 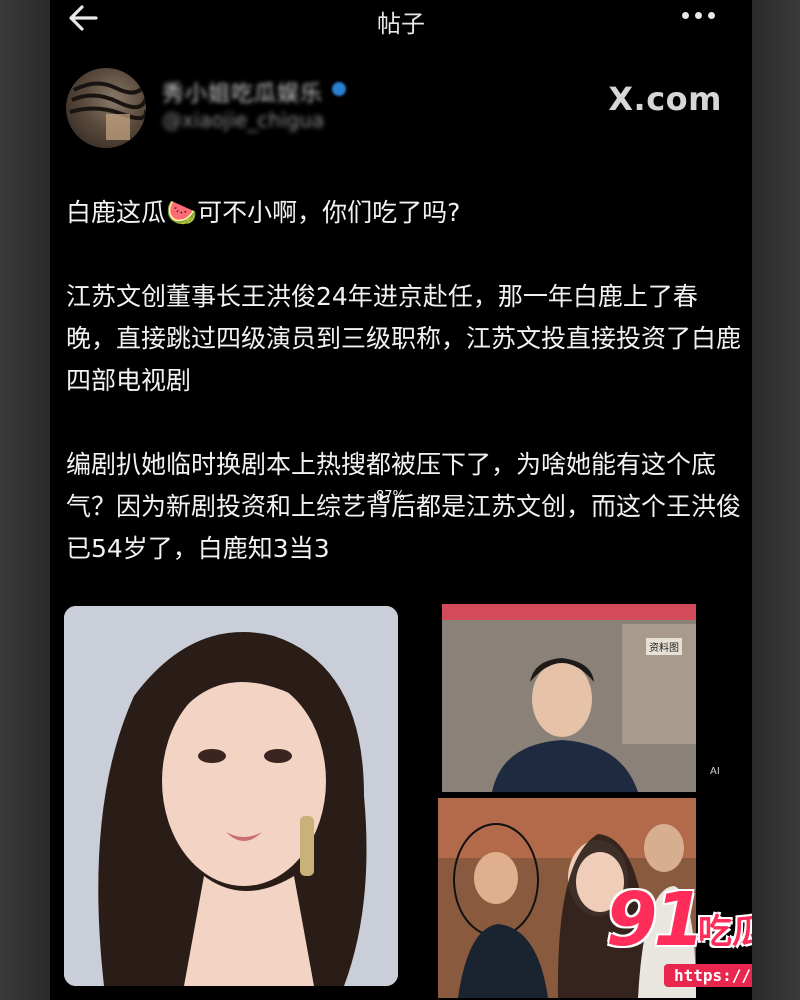 I want to click on right-blur-edge, so click(x=775, y=500).